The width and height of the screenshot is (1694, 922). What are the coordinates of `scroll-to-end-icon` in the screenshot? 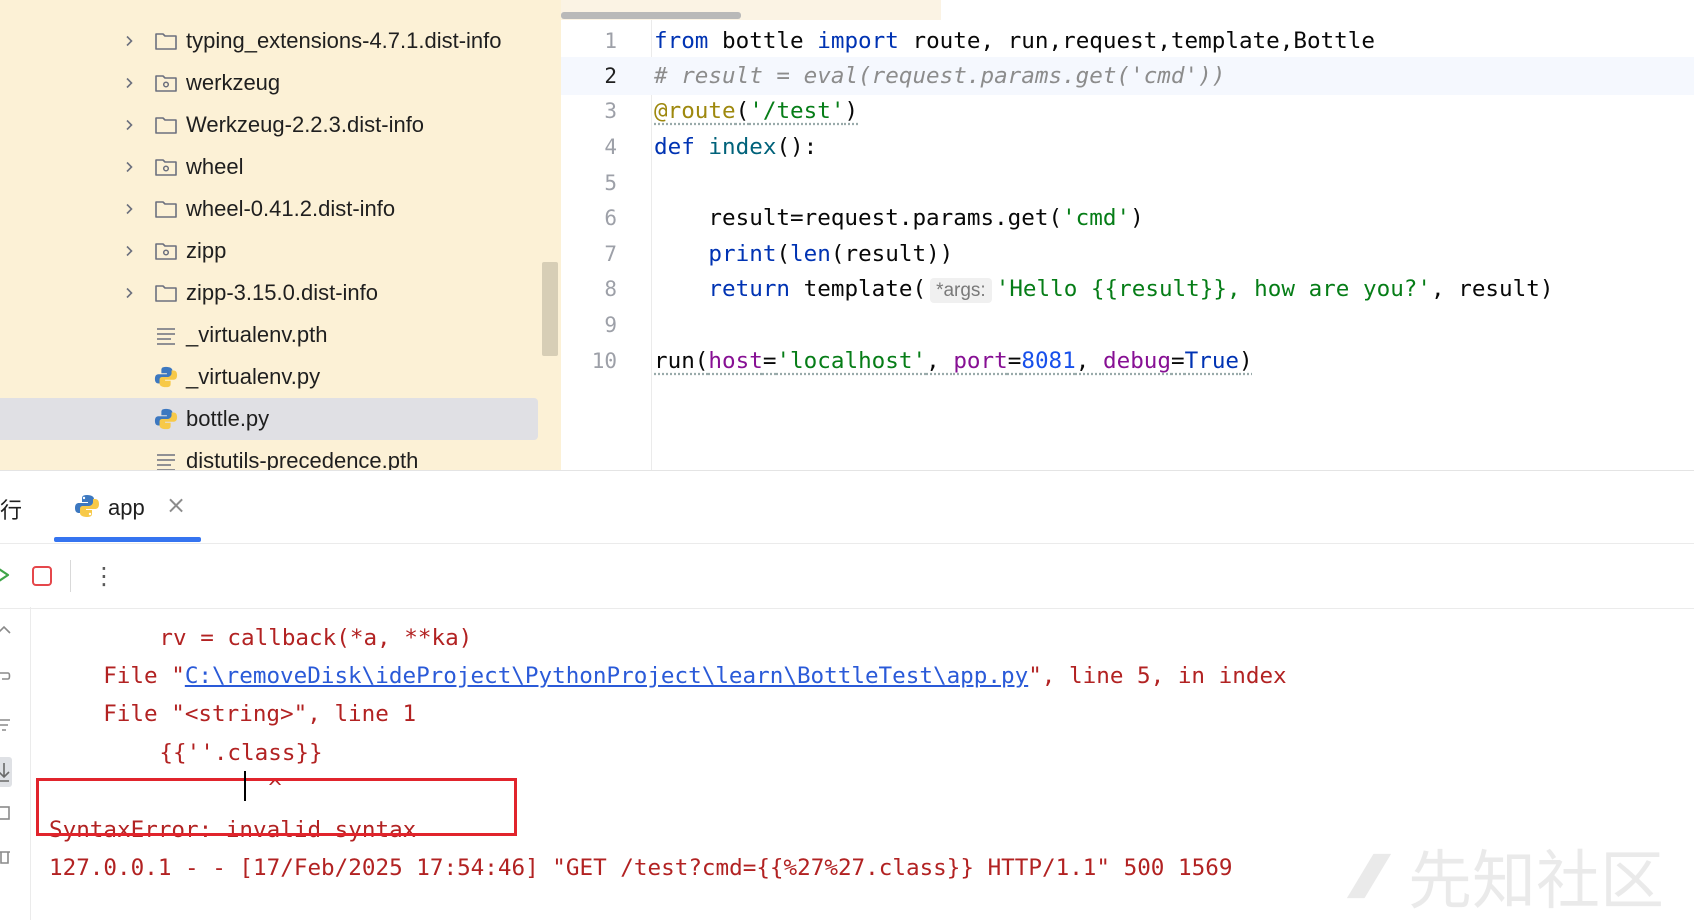 It's located at (6, 772).